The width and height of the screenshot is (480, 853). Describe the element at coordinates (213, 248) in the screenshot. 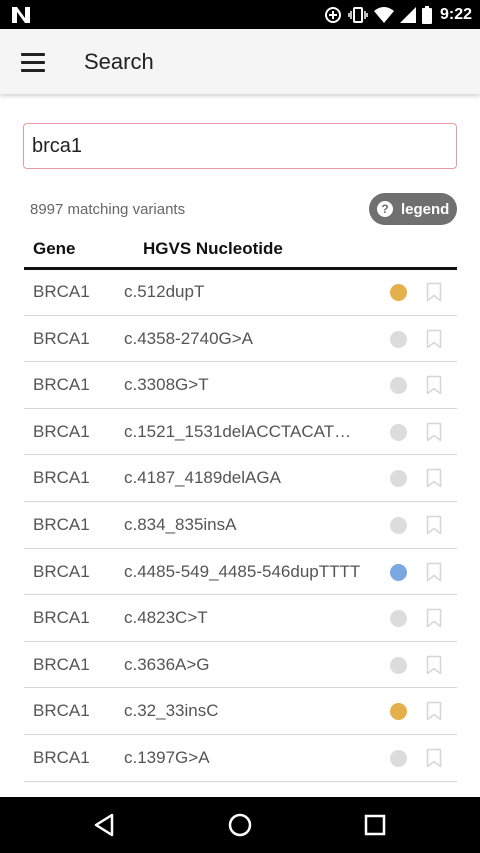

I see `column-header-hgvs: HGVS Nucleotide` at that location.